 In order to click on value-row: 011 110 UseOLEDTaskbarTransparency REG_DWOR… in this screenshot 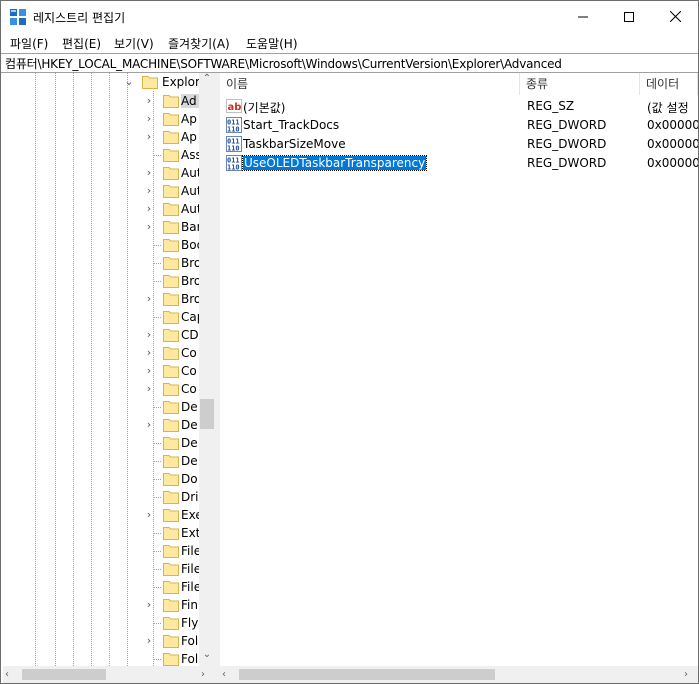, I will do `click(459, 163)`.